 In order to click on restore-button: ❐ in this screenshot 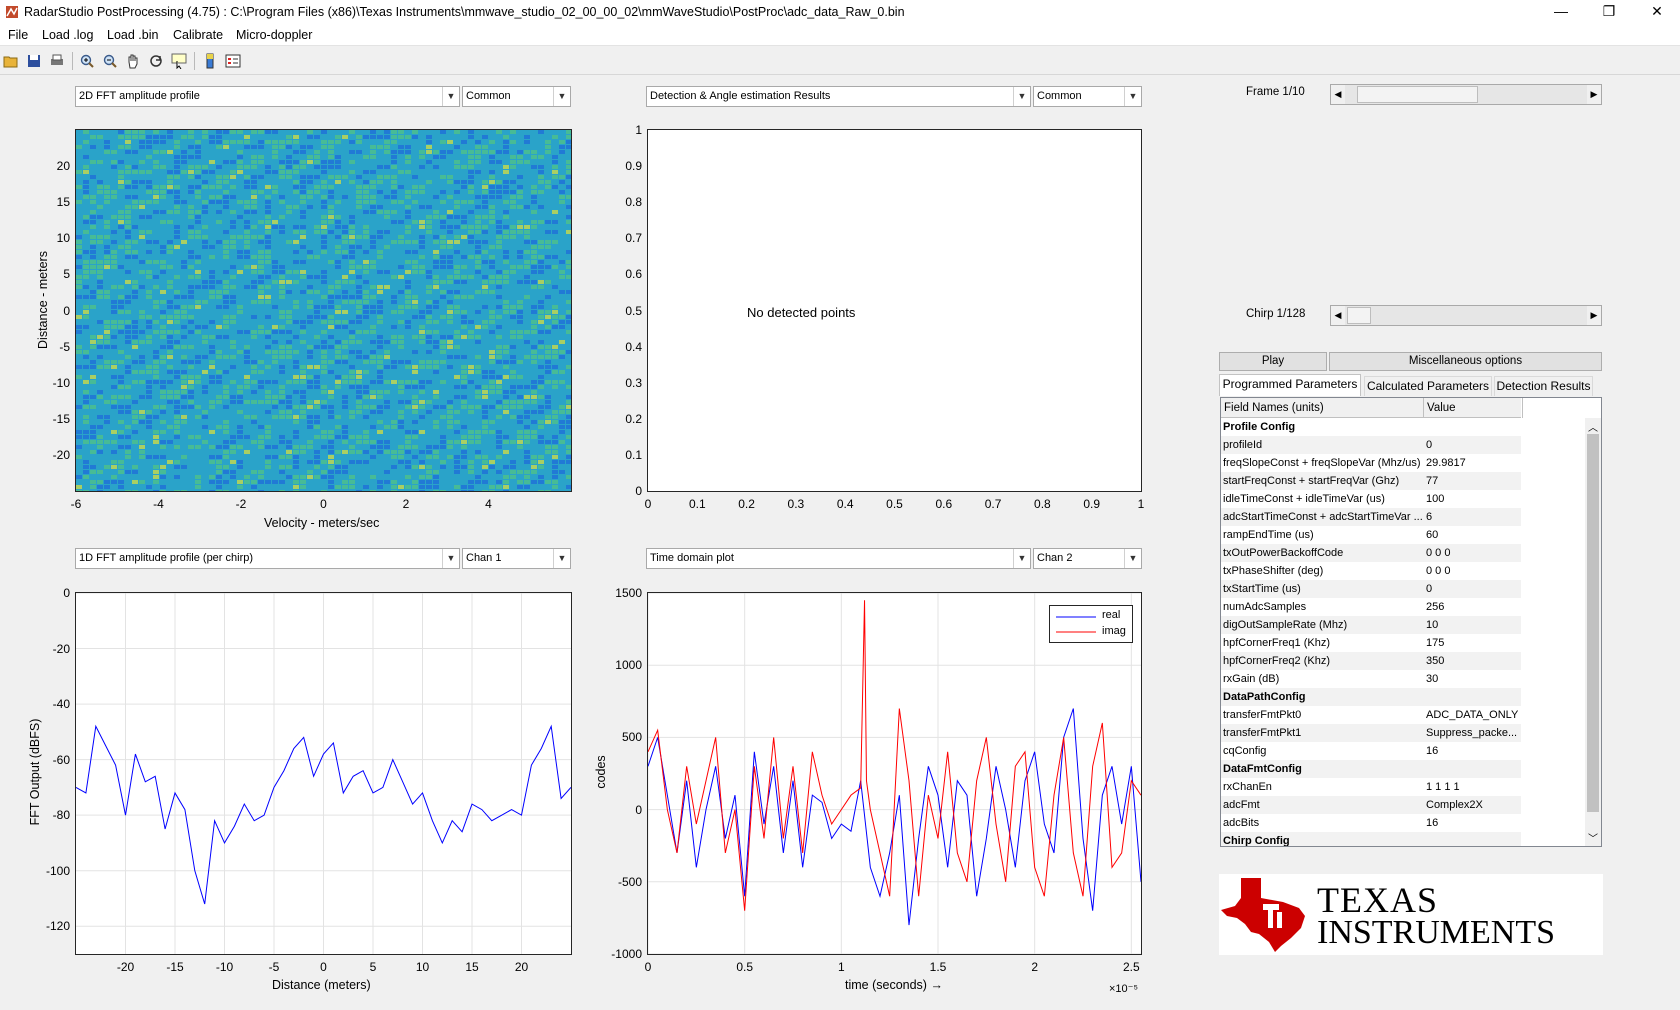, I will do `click(1609, 12)`.